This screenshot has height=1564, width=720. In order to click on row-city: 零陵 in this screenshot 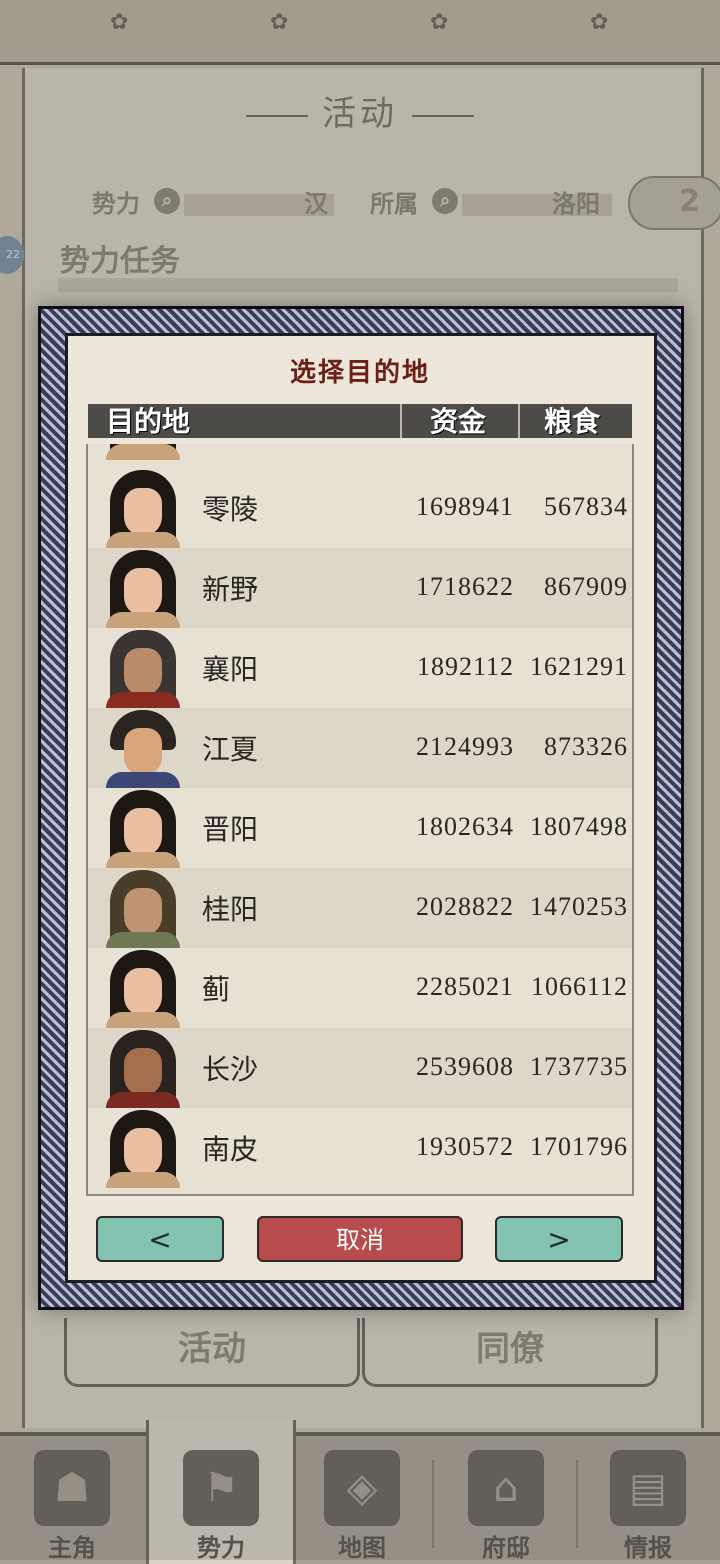, I will do `click(230, 509)`.